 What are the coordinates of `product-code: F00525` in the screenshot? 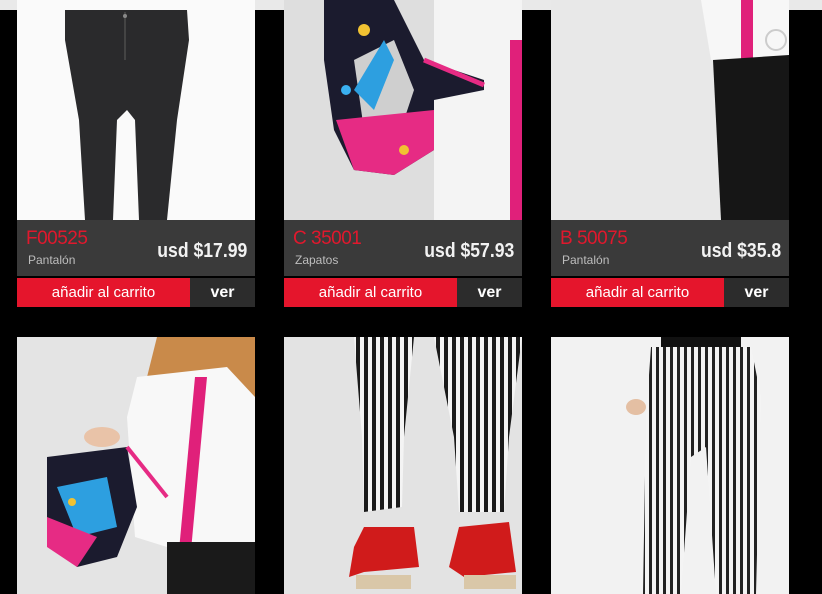 It's located at (57, 238).